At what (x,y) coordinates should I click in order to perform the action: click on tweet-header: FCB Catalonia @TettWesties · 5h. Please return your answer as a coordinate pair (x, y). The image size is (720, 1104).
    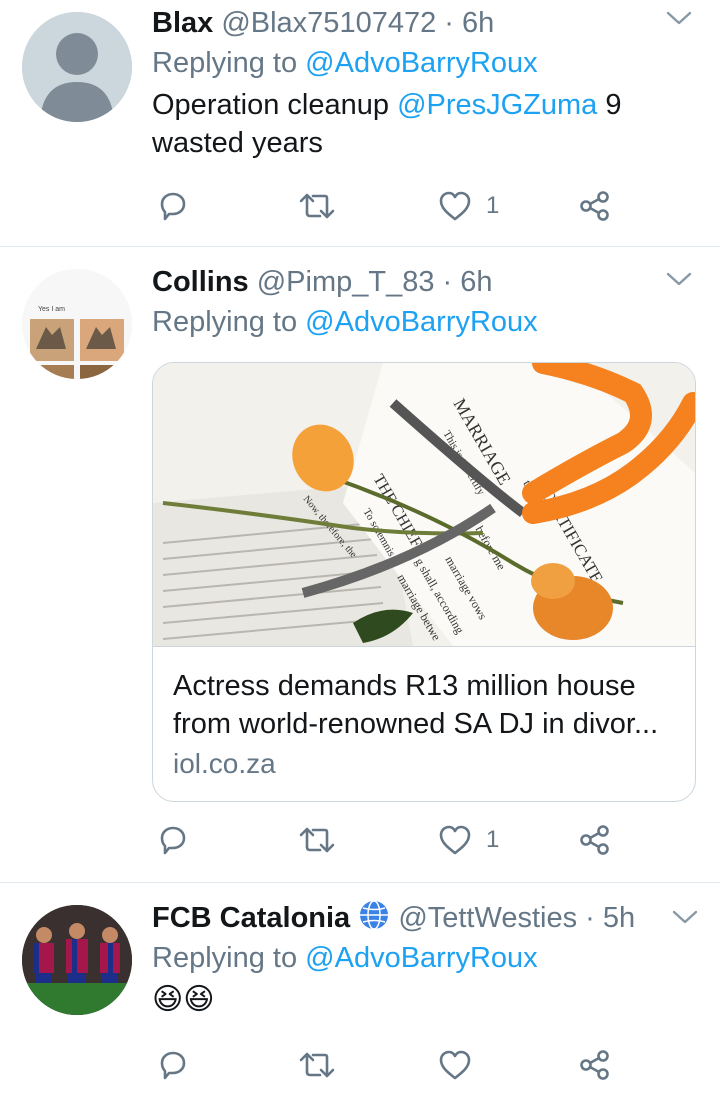
    Looking at the image, I should click on (421, 918).